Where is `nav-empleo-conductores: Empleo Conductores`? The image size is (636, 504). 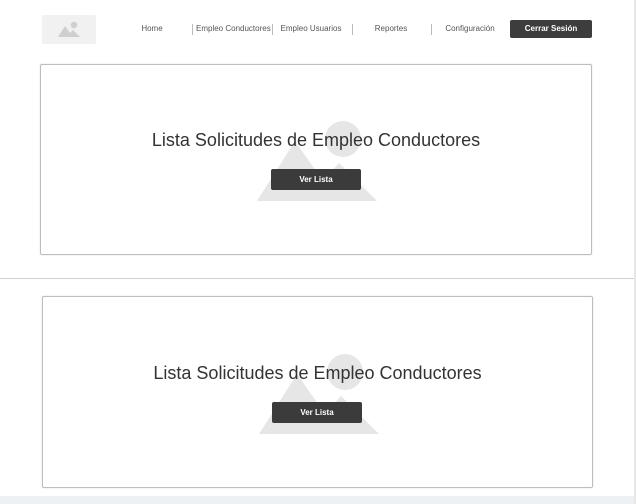
nav-empleo-conductores: Empleo Conductores is located at coordinates (233, 29).